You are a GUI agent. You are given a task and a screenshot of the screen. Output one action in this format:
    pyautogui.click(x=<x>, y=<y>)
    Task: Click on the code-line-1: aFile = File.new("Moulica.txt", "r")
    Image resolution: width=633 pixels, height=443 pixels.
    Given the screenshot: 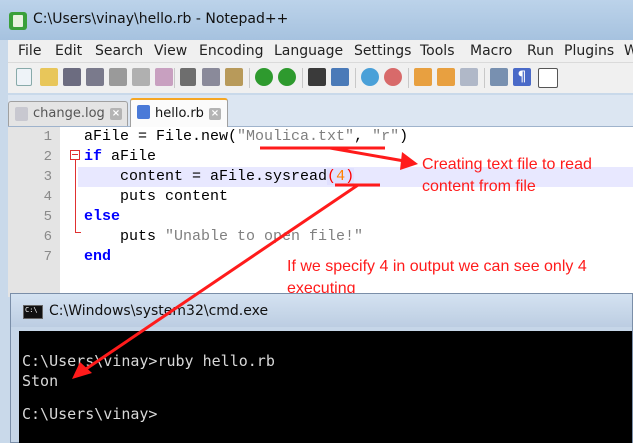 What is the action you would take?
    pyautogui.click(x=246, y=136)
    